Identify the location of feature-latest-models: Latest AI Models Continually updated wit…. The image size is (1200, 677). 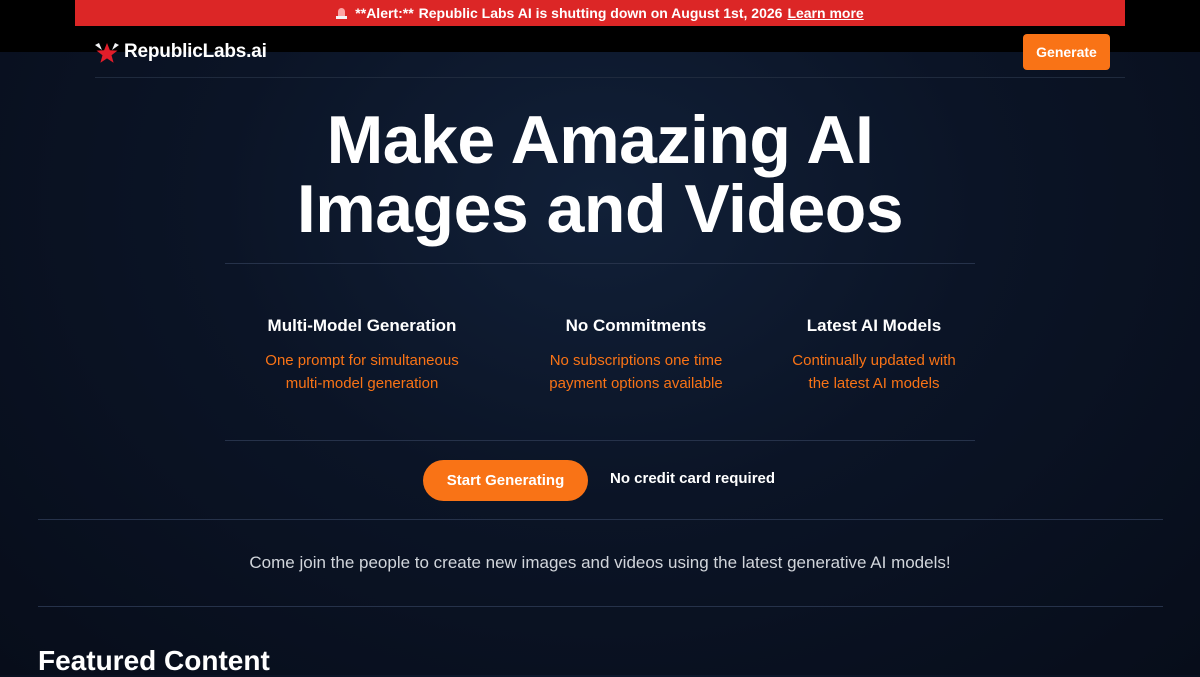
(874, 355).